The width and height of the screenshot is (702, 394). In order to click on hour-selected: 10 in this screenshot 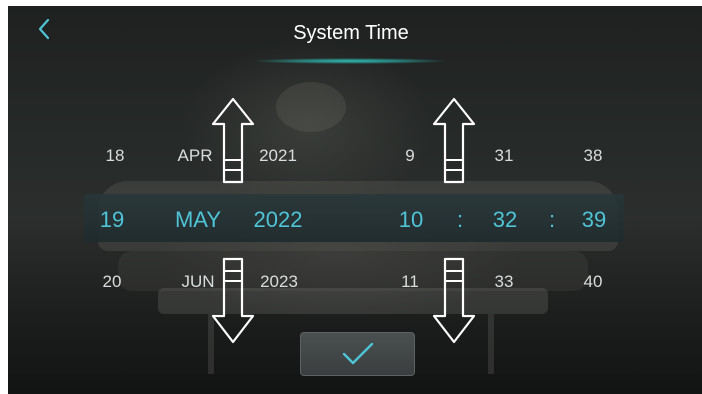, I will do `click(411, 220)`.